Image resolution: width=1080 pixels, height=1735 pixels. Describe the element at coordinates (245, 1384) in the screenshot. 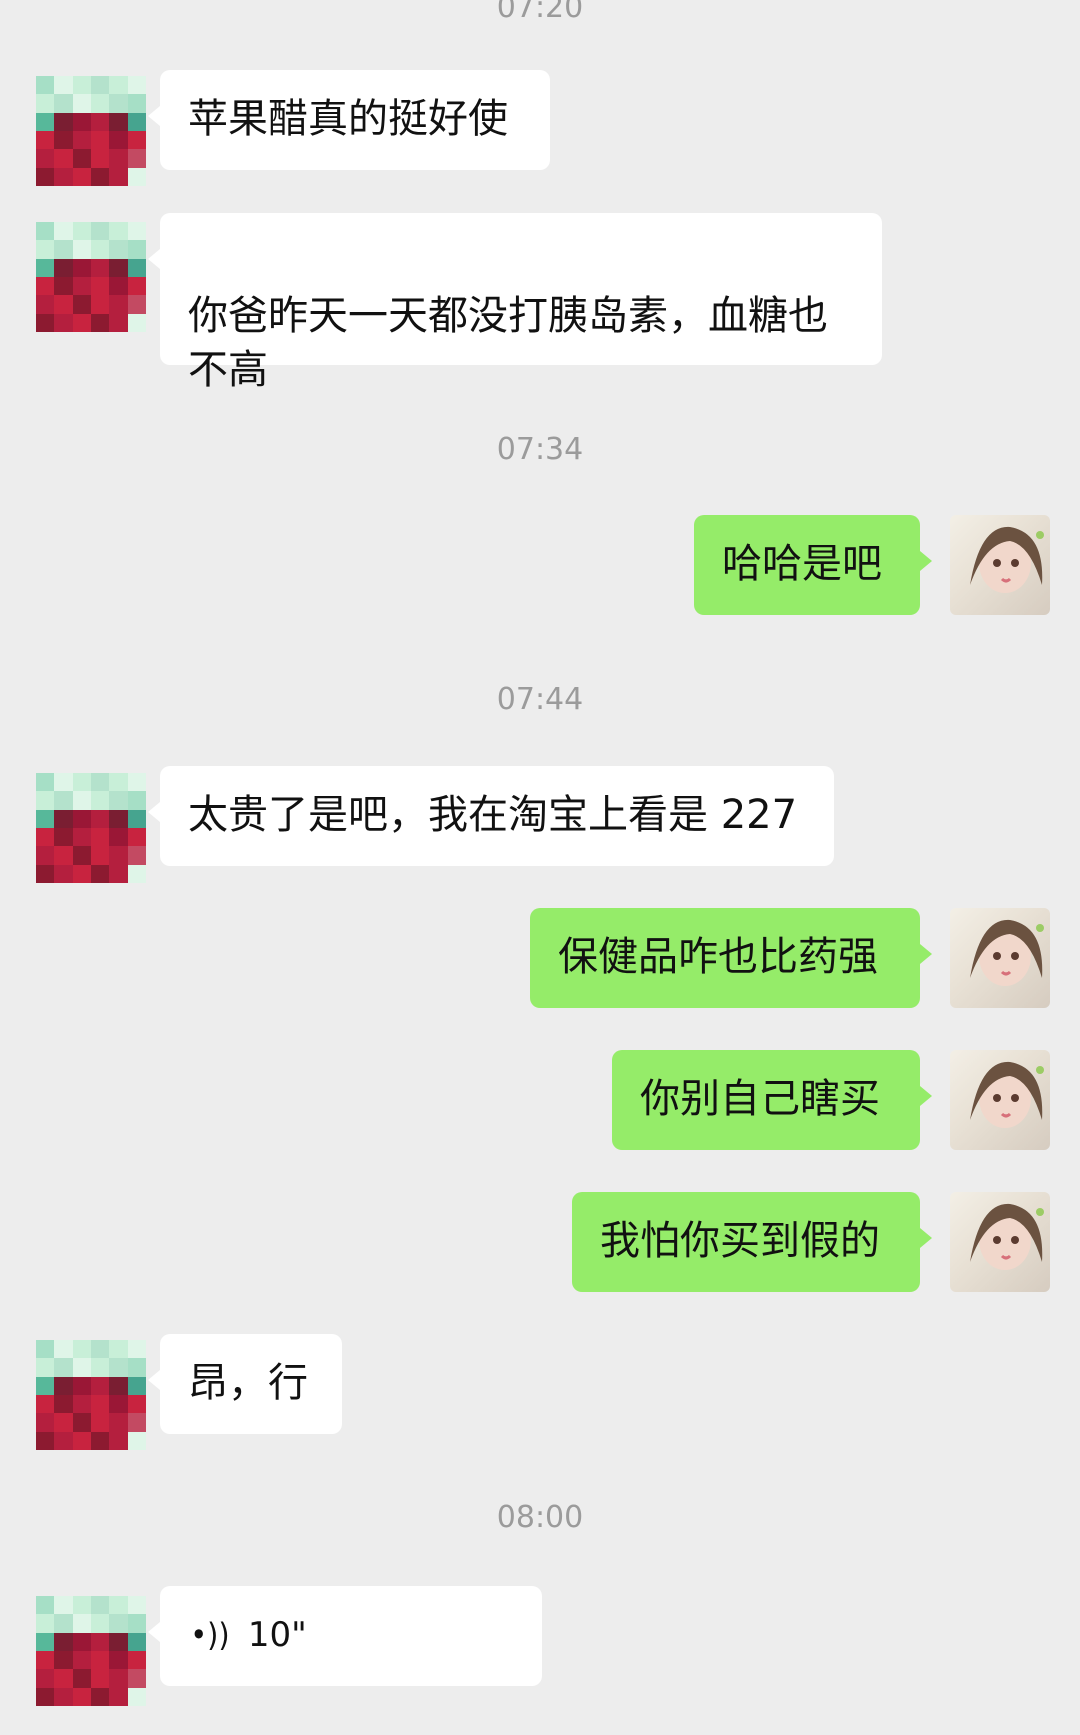

I see `message-bubble: 昂，行` at that location.